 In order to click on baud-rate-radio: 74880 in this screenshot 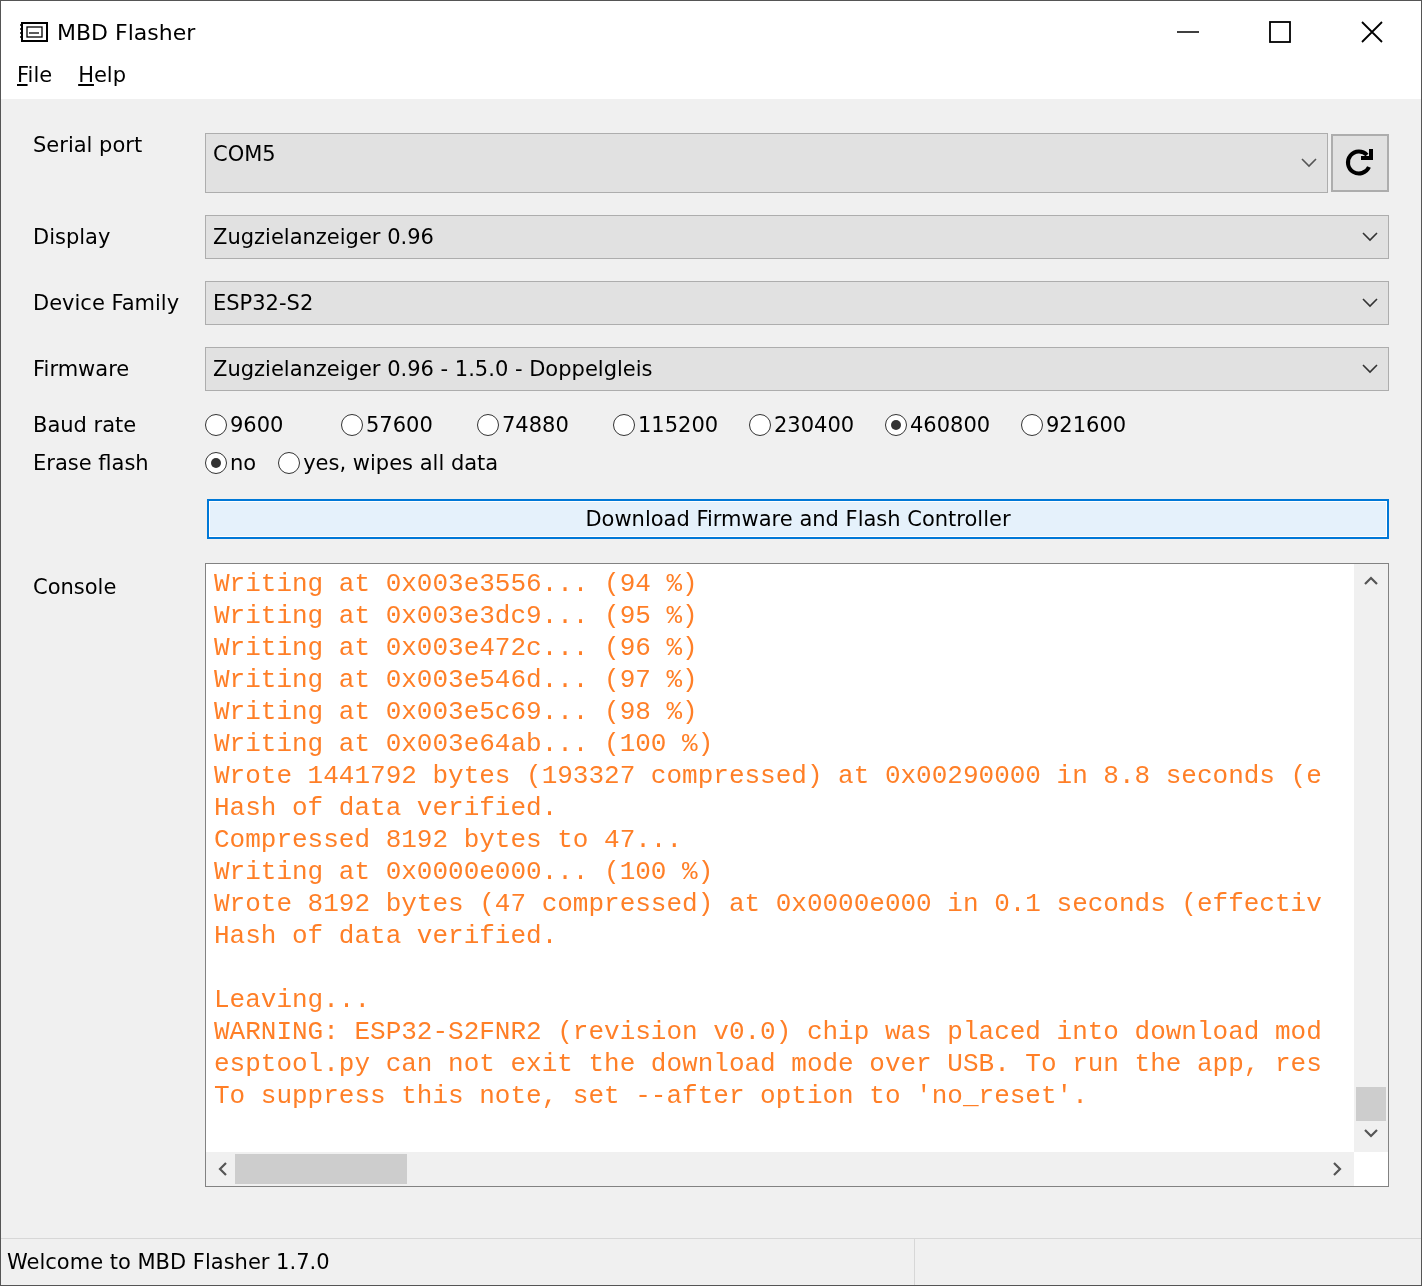, I will do `click(545, 425)`.